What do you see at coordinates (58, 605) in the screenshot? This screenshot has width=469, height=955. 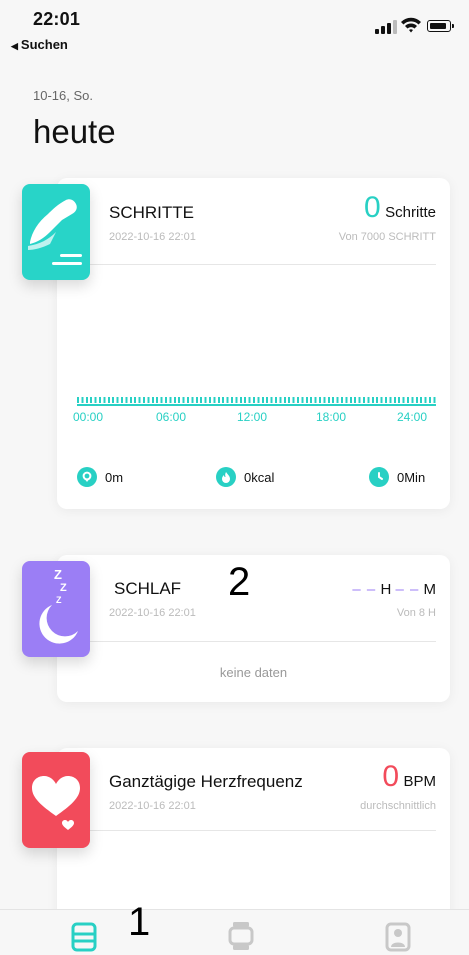 I see `moon-zzz-icon: Z Z Z` at bounding box center [58, 605].